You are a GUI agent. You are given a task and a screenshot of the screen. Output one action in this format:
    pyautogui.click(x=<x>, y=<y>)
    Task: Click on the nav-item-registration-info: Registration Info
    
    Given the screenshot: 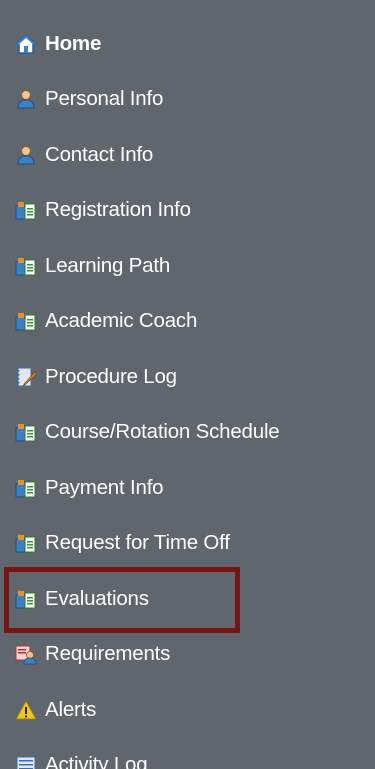 What is the action you would take?
    pyautogui.click(x=187, y=211)
    